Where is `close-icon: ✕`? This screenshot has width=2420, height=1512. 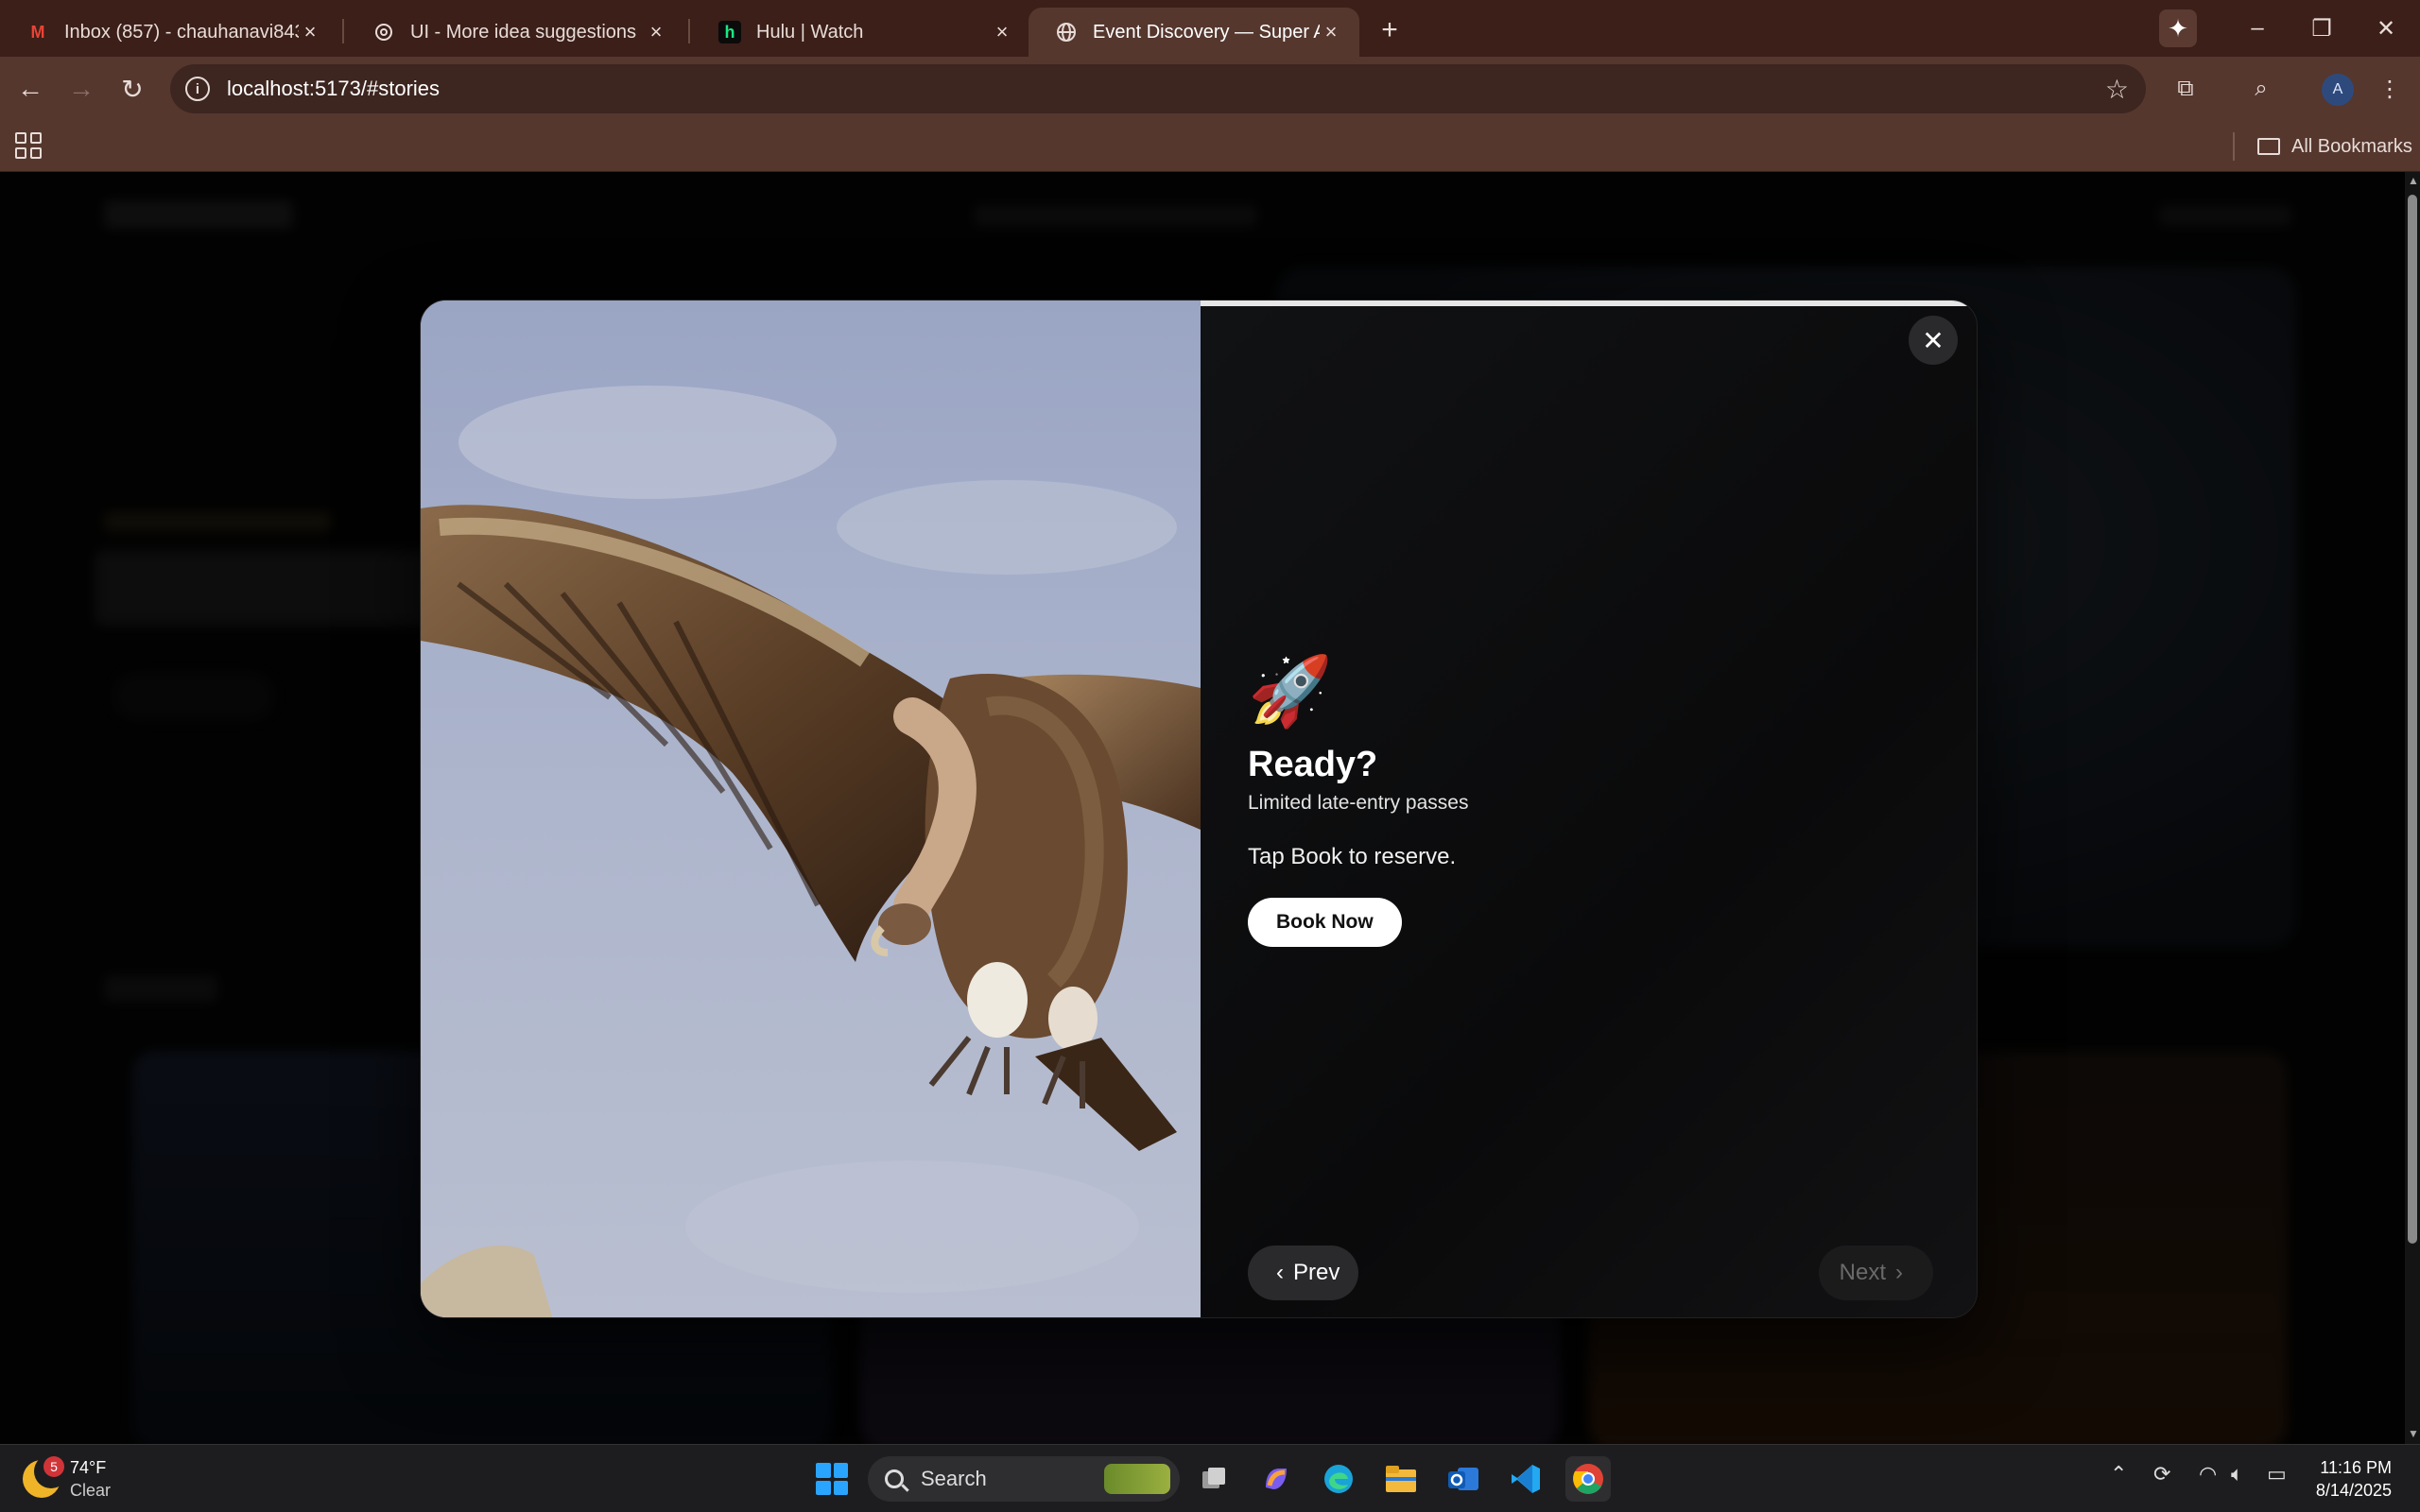 close-icon: ✕ is located at coordinates (1933, 340).